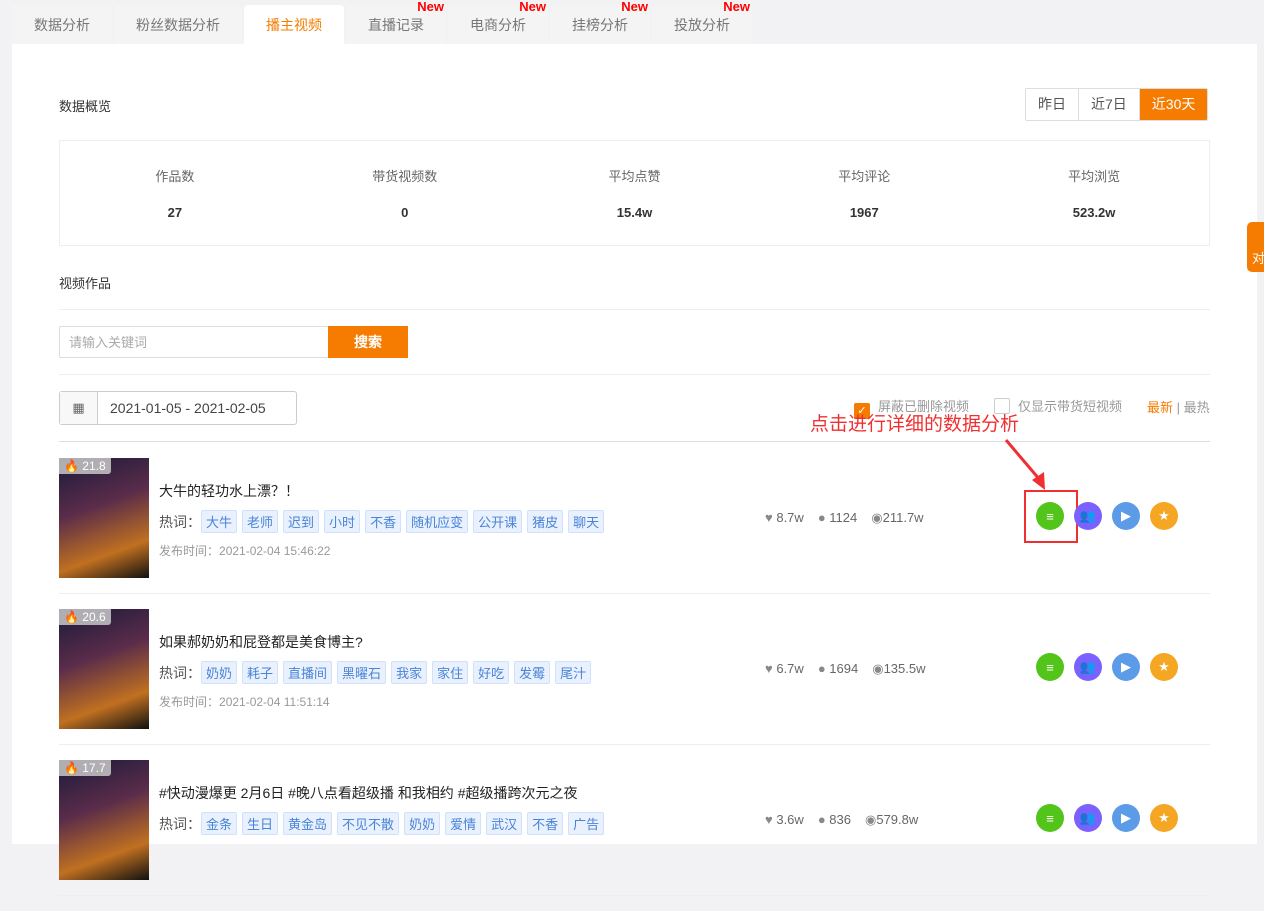  What do you see at coordinates (368, 823) in the screenshot?
I see `keyword-tag: 不见不散` at bounding box center [368, 823].